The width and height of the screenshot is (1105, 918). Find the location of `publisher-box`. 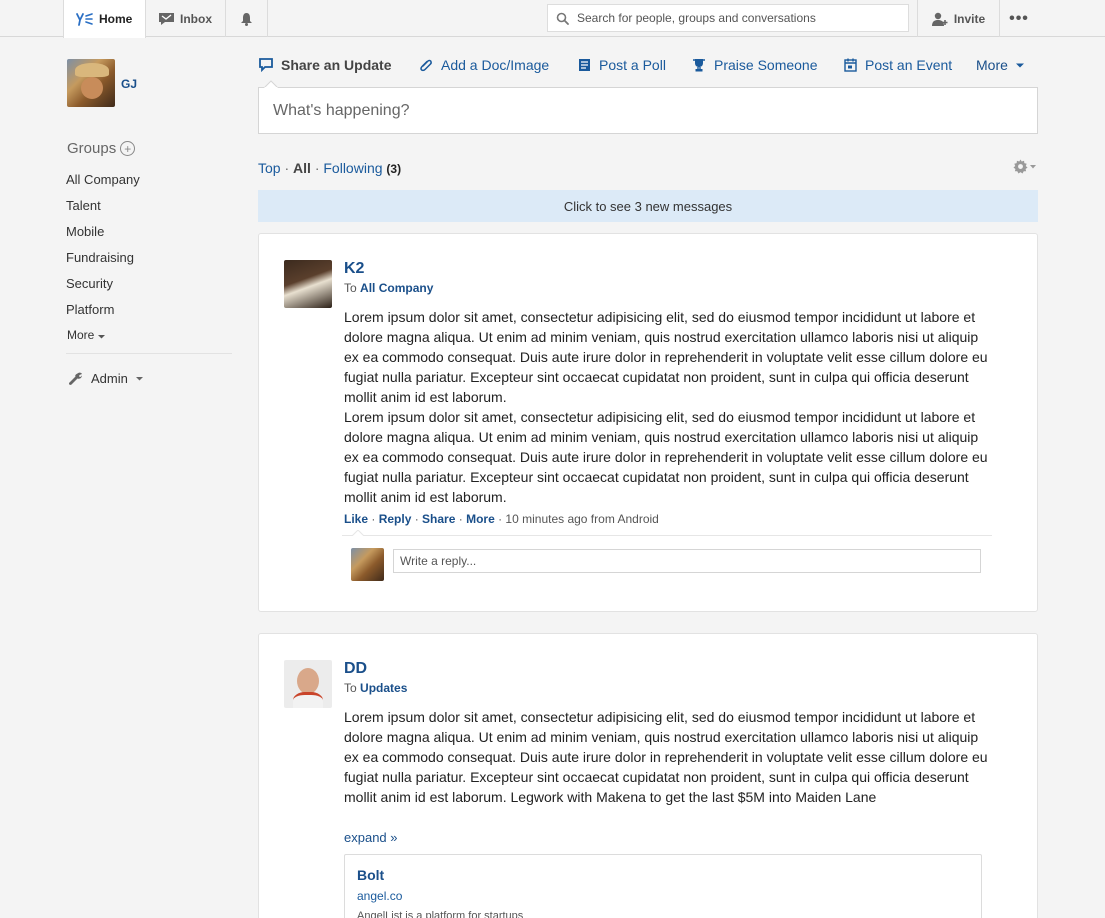

publisher-box is located at coordinates (648, 110).